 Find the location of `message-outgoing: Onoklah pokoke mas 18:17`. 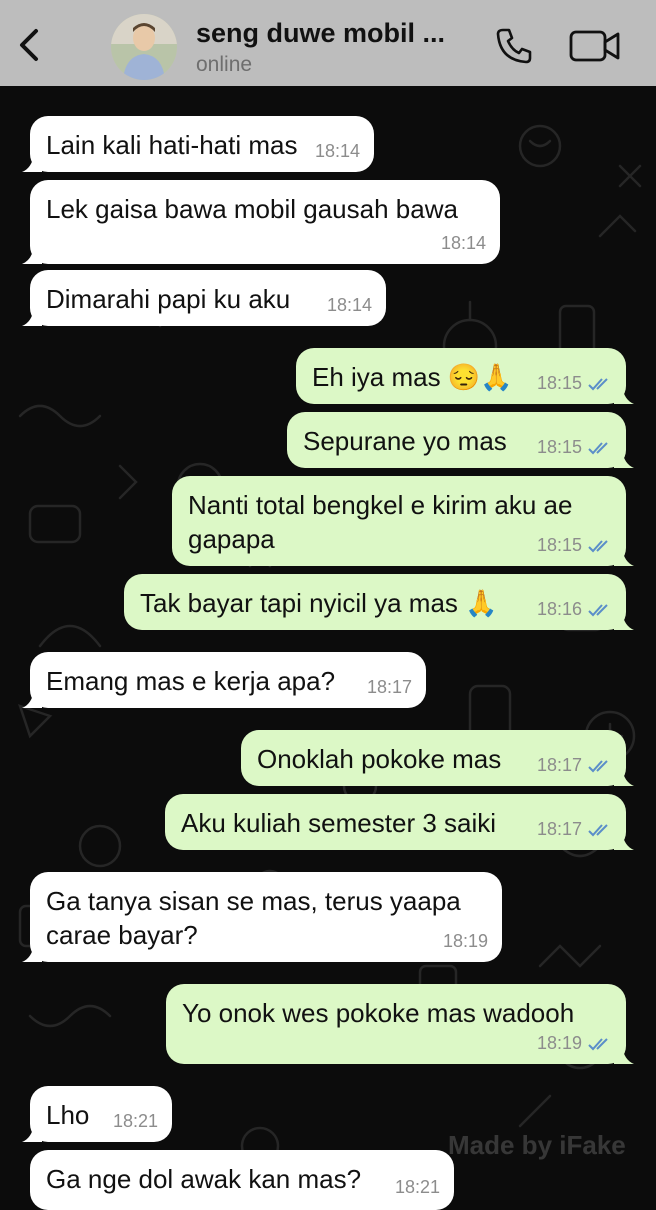

message-outgoing: Onoklah pokoke mas 18:17 is located at coordinates (437, 758).